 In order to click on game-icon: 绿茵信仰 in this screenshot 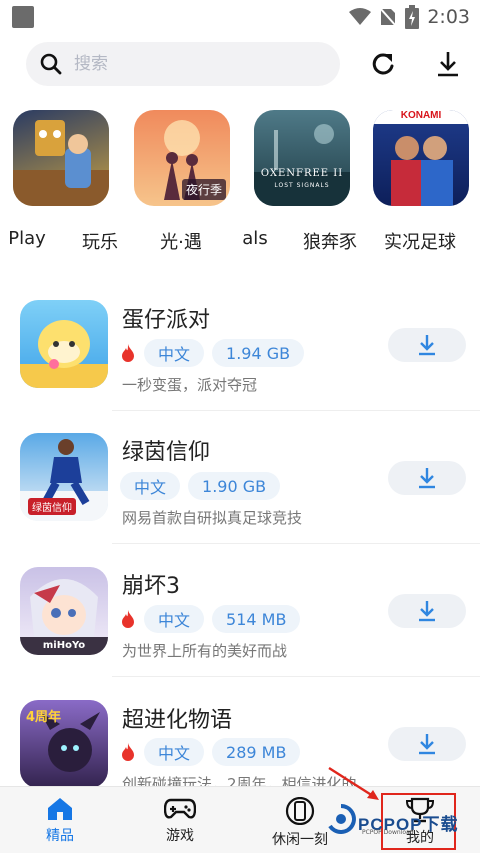, I will do `click(64, 477)`.